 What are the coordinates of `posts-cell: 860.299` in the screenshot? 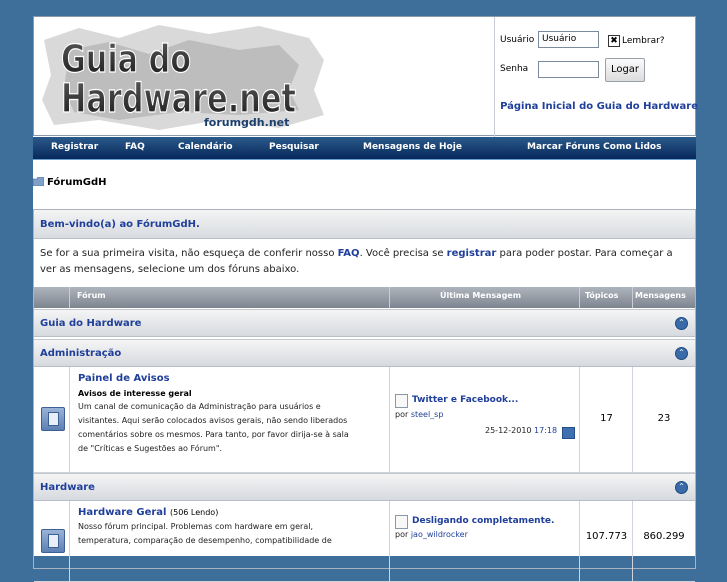 It's located at (664, 541).